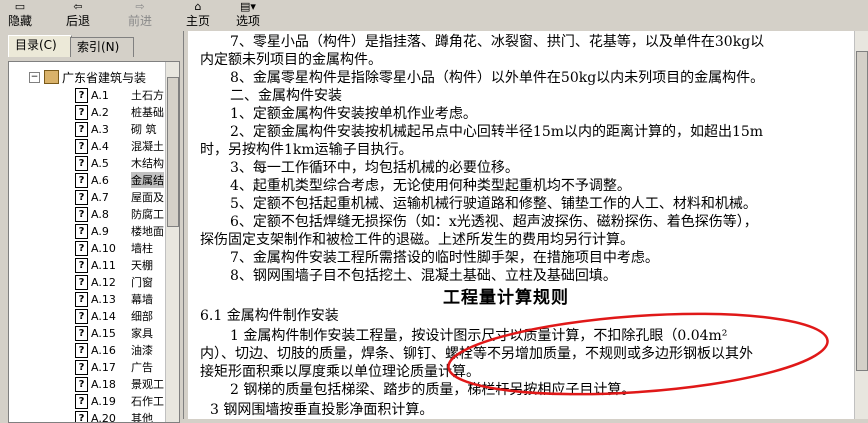 The image size is (868, 423). I want to click on tree-item-label: 木结构, so click(147, 163).